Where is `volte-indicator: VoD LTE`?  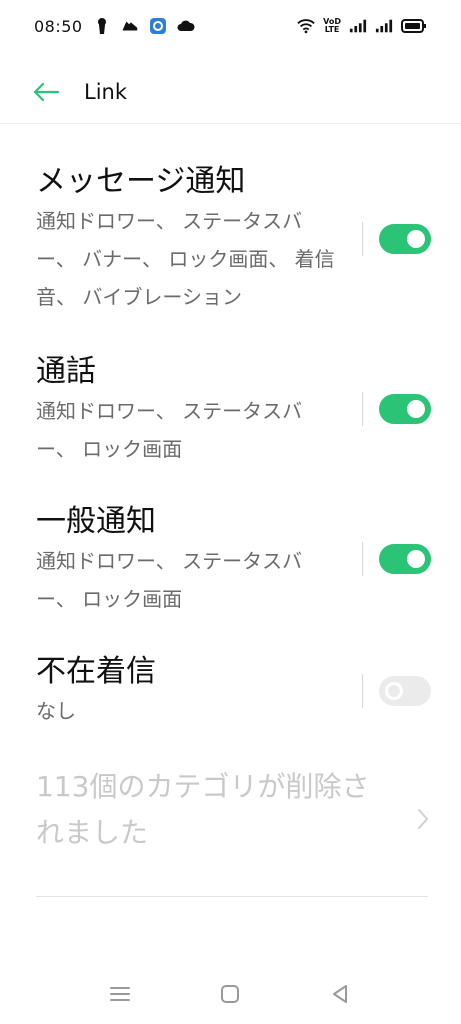 volte-indicator: VoD LTE is located at coordinates (332, 26).